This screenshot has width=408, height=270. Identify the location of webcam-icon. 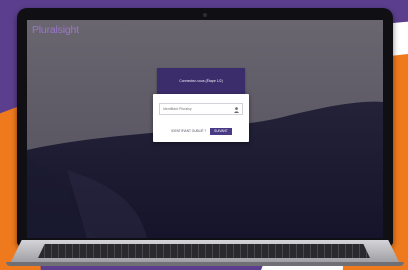
(205, 15).